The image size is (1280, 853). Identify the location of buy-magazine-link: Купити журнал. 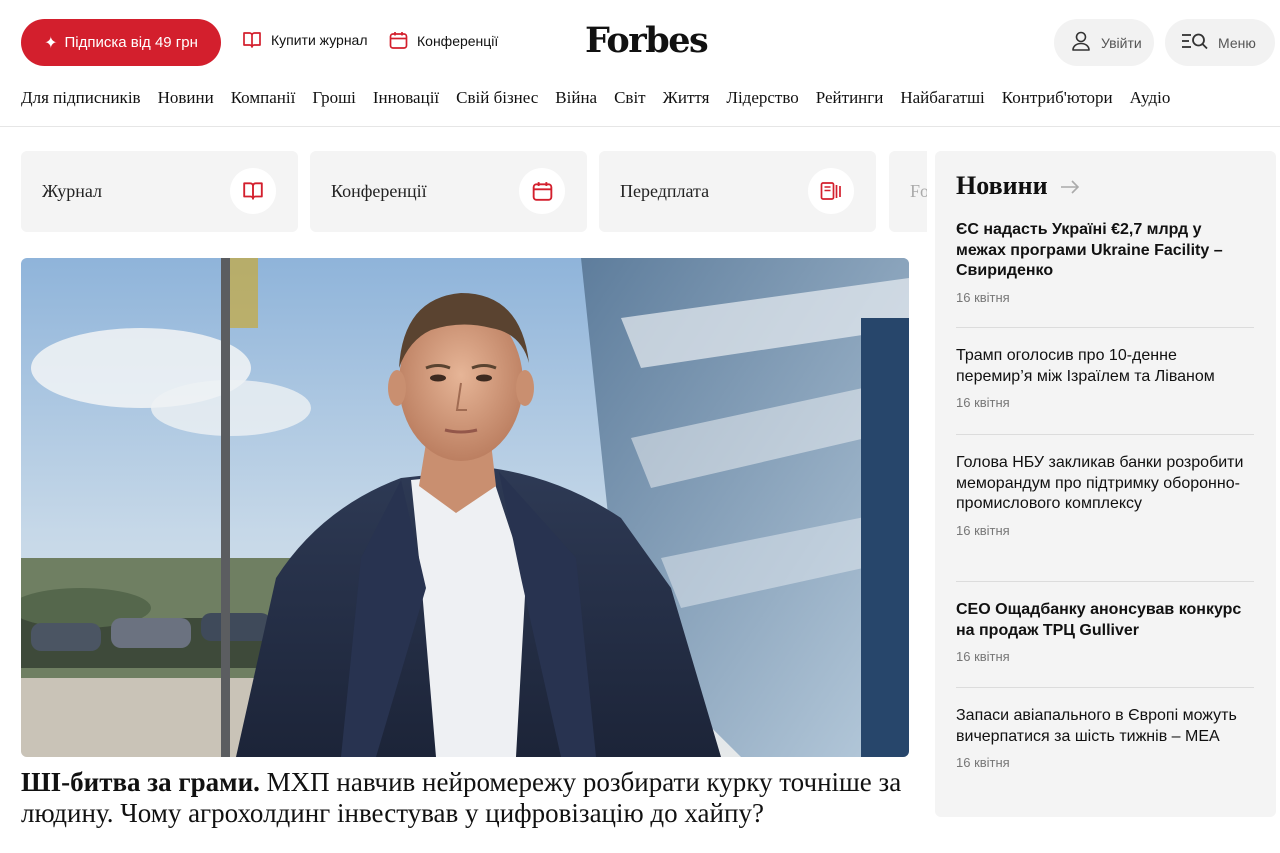
(305, 40).